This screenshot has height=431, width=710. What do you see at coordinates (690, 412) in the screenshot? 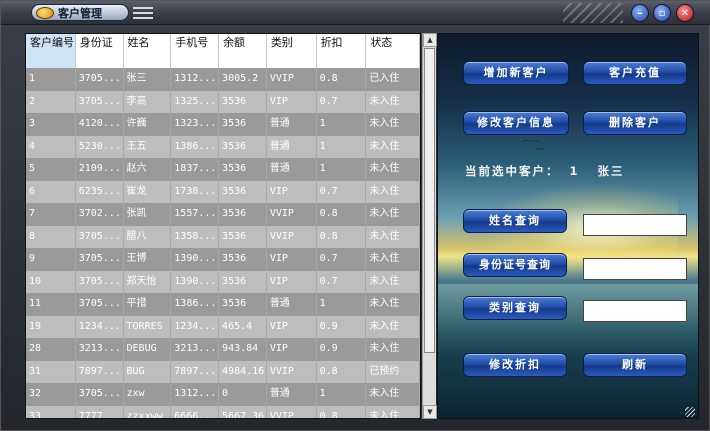
I see `resize-grip-icon` at bounding box center [690, 412].